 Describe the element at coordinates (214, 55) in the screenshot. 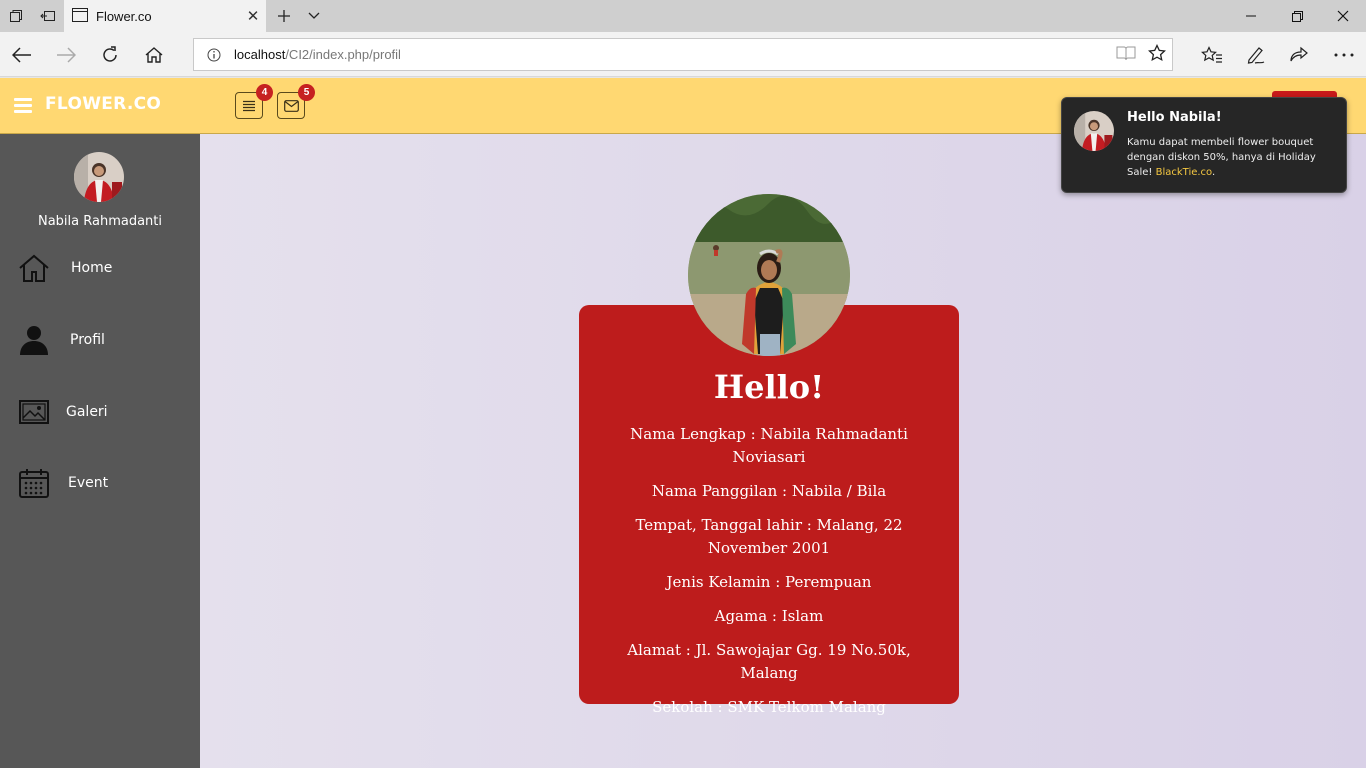

I see `site-info-icon` at that location.